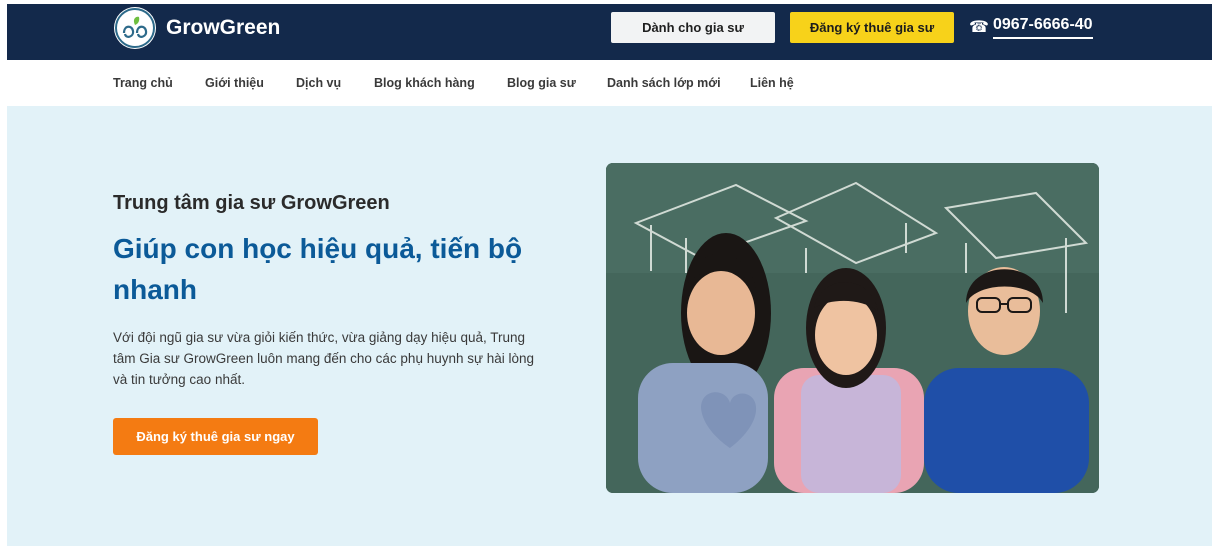  Describe the element at coordinates (541, 83) in the screenshot. I see `nav-item-tutor-blog: Blog gia sư` at that location.